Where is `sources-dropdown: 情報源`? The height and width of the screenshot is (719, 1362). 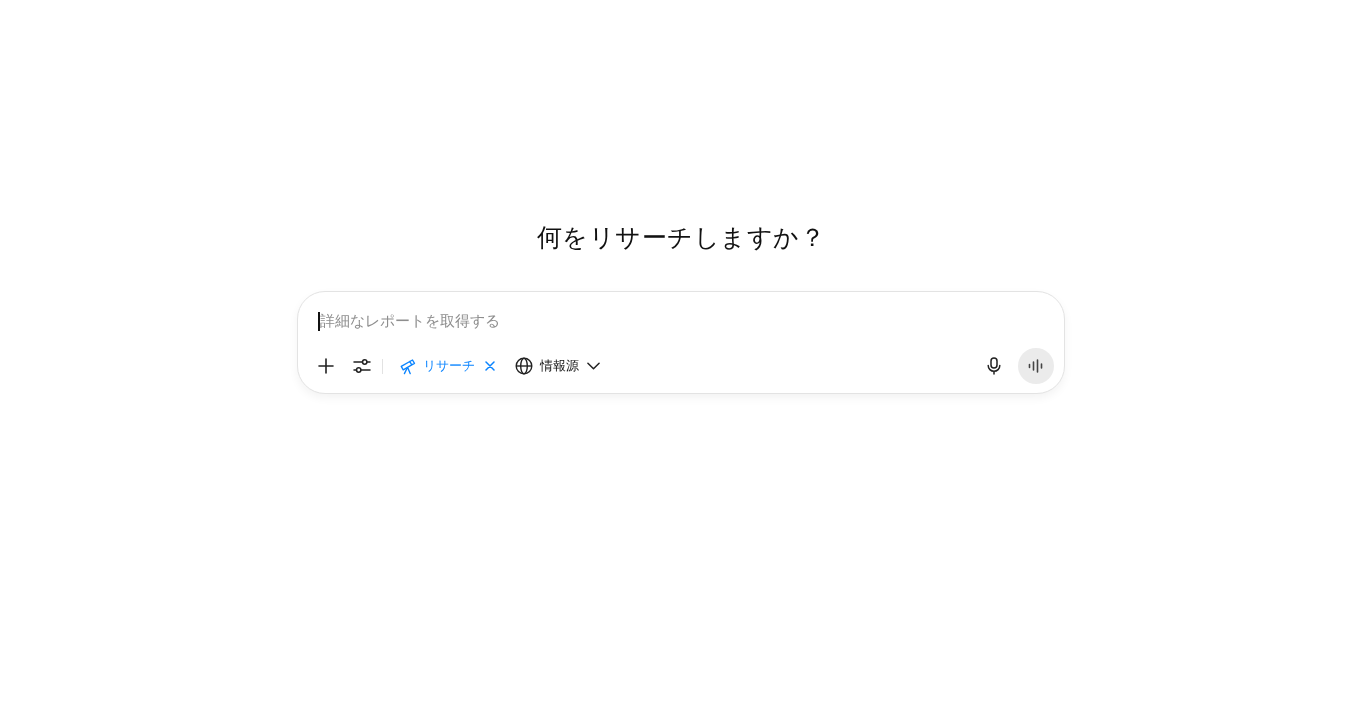
sources-dropdown: 情報源 is located at coordinates (557, 366).